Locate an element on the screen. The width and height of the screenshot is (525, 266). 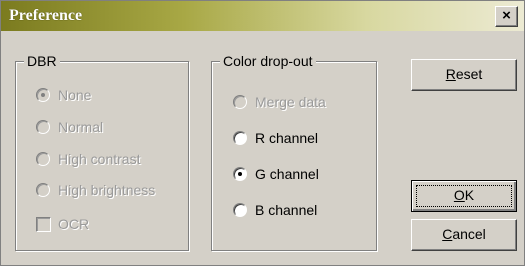
window-title: Preference is located at coordinates (46, 15).